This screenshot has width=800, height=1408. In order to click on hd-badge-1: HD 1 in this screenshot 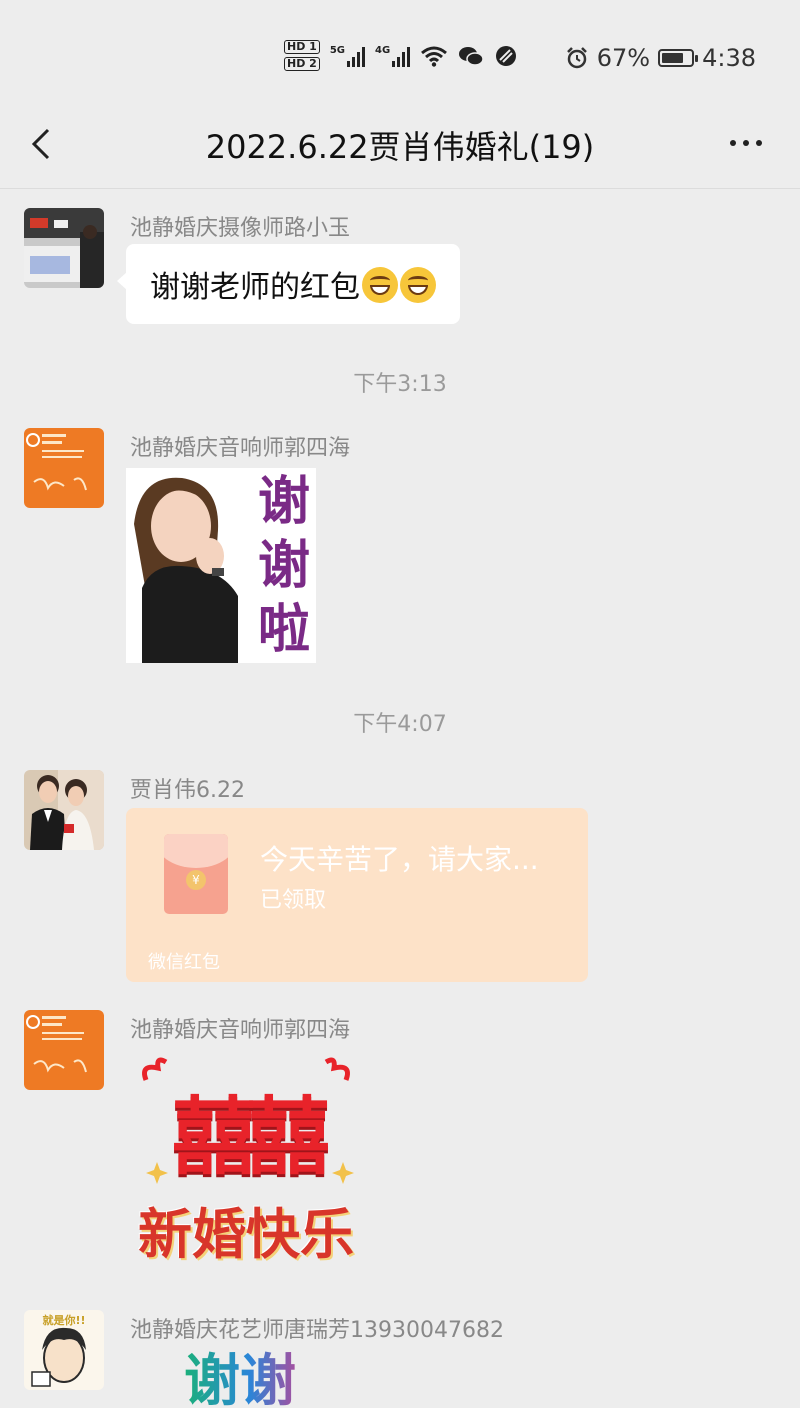, I will do `click(302, 47)`.